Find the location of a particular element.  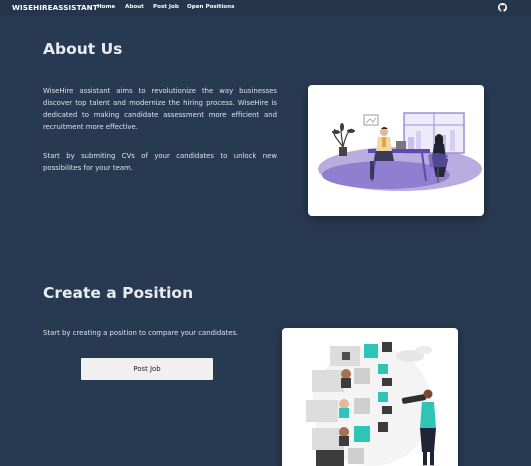

post-job-button: Post Job is located at coordinates (147, 369).